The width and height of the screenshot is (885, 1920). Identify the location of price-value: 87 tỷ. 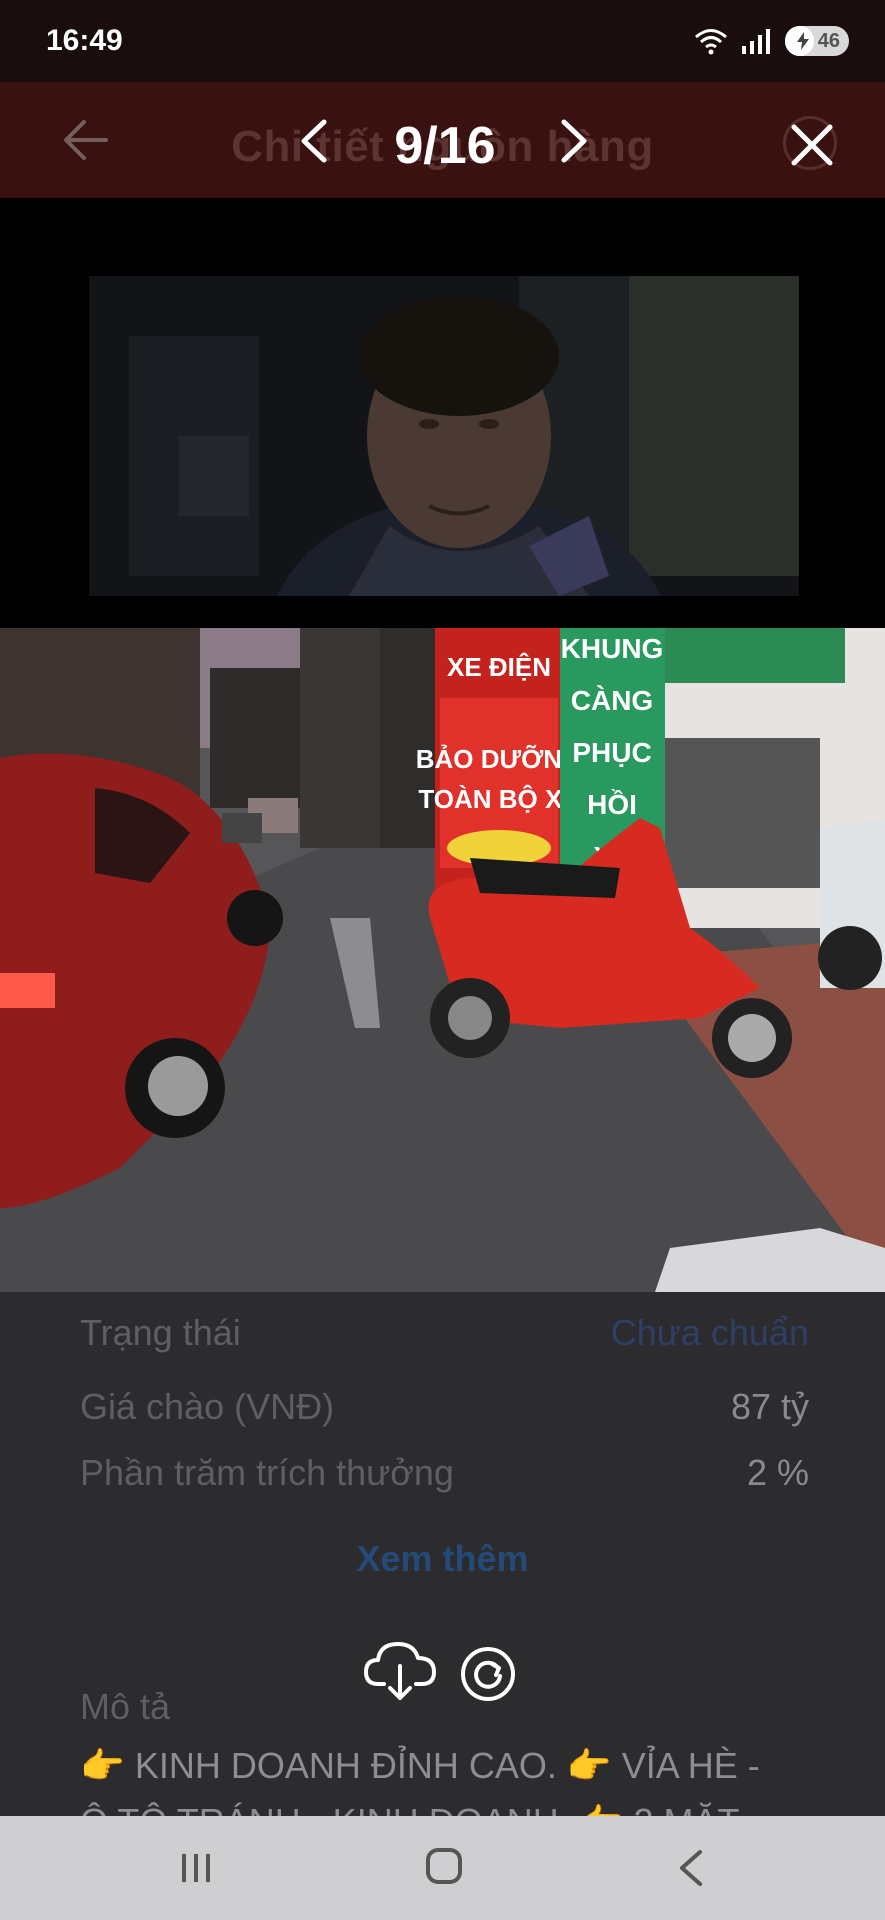
(769, 1406).